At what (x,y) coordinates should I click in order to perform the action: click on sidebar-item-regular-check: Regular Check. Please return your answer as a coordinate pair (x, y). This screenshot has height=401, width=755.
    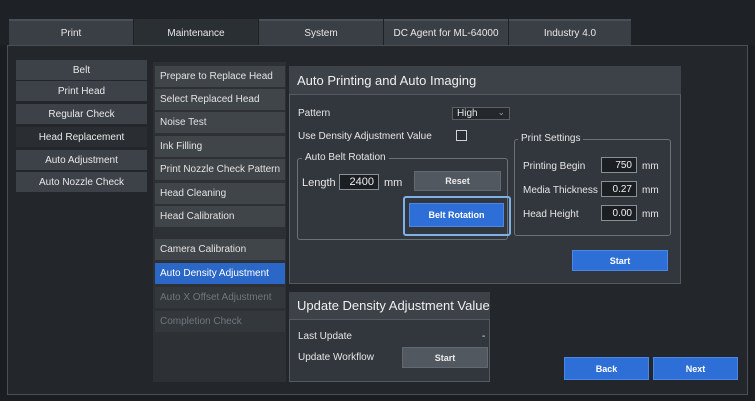
    Looking at the image, I should click on (81, 114).